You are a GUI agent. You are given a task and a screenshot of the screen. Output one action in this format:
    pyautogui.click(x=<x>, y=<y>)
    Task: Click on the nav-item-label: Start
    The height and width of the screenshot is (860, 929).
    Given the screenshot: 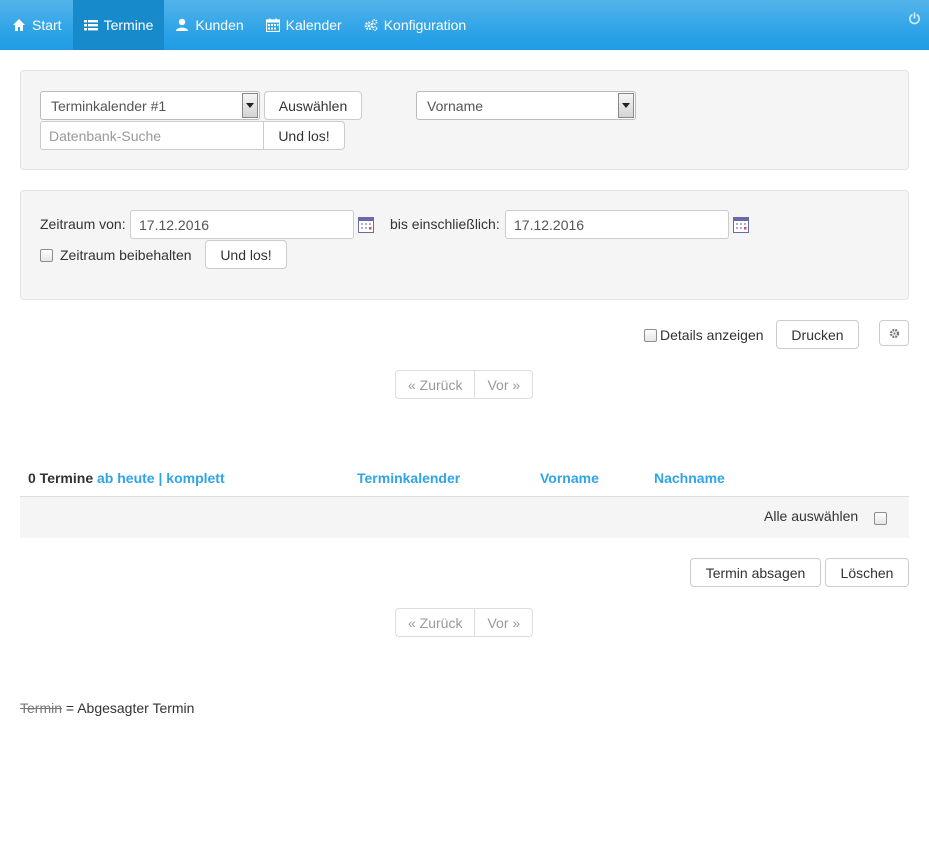 What is the action you would take?
    pyautogui.click(x=47, y=25)
    